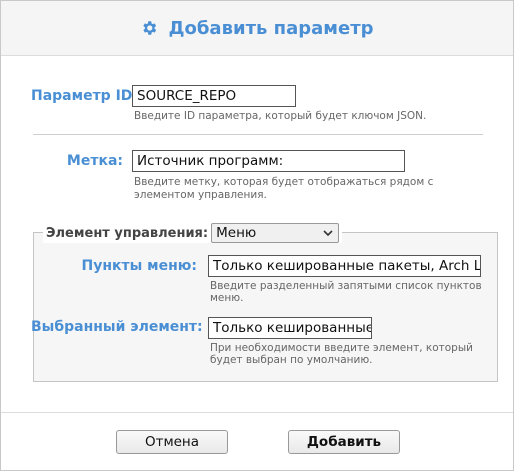 This screenshot has width=514, height=471. Describe the element at coordinates (139, 266) in the screenshot. I see `menu-items-label: Пункты меню:` at that location.